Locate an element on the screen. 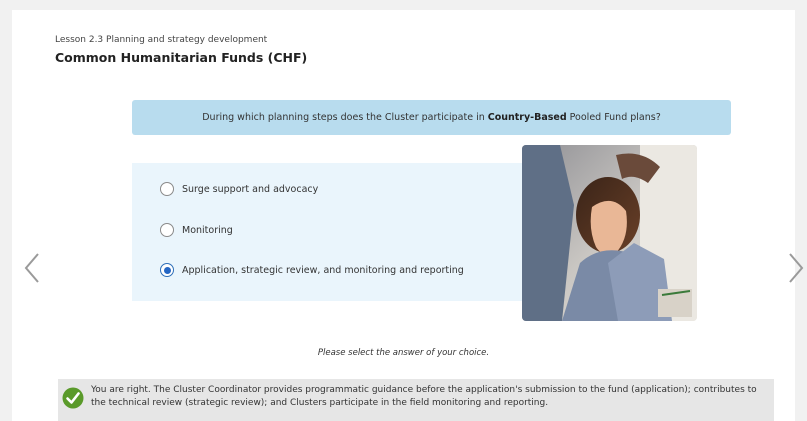 The height and width of the screenshot is (421, 807). next-button is located at coordinates (797, 268).